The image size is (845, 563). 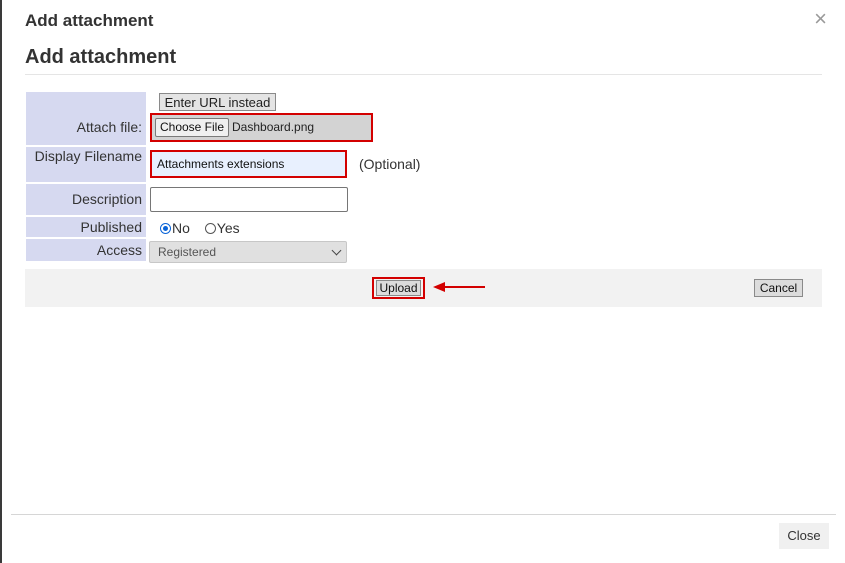 What do you see at coordinates (390, 164) in the screenshot?
I see `optional-hint: (Optional)` at bounding box center [390, 164].